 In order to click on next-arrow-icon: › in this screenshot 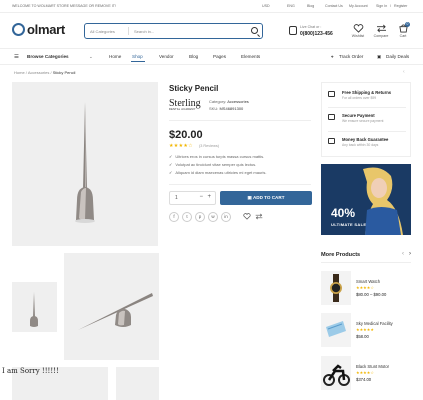, I will do `click(410, 254)`.